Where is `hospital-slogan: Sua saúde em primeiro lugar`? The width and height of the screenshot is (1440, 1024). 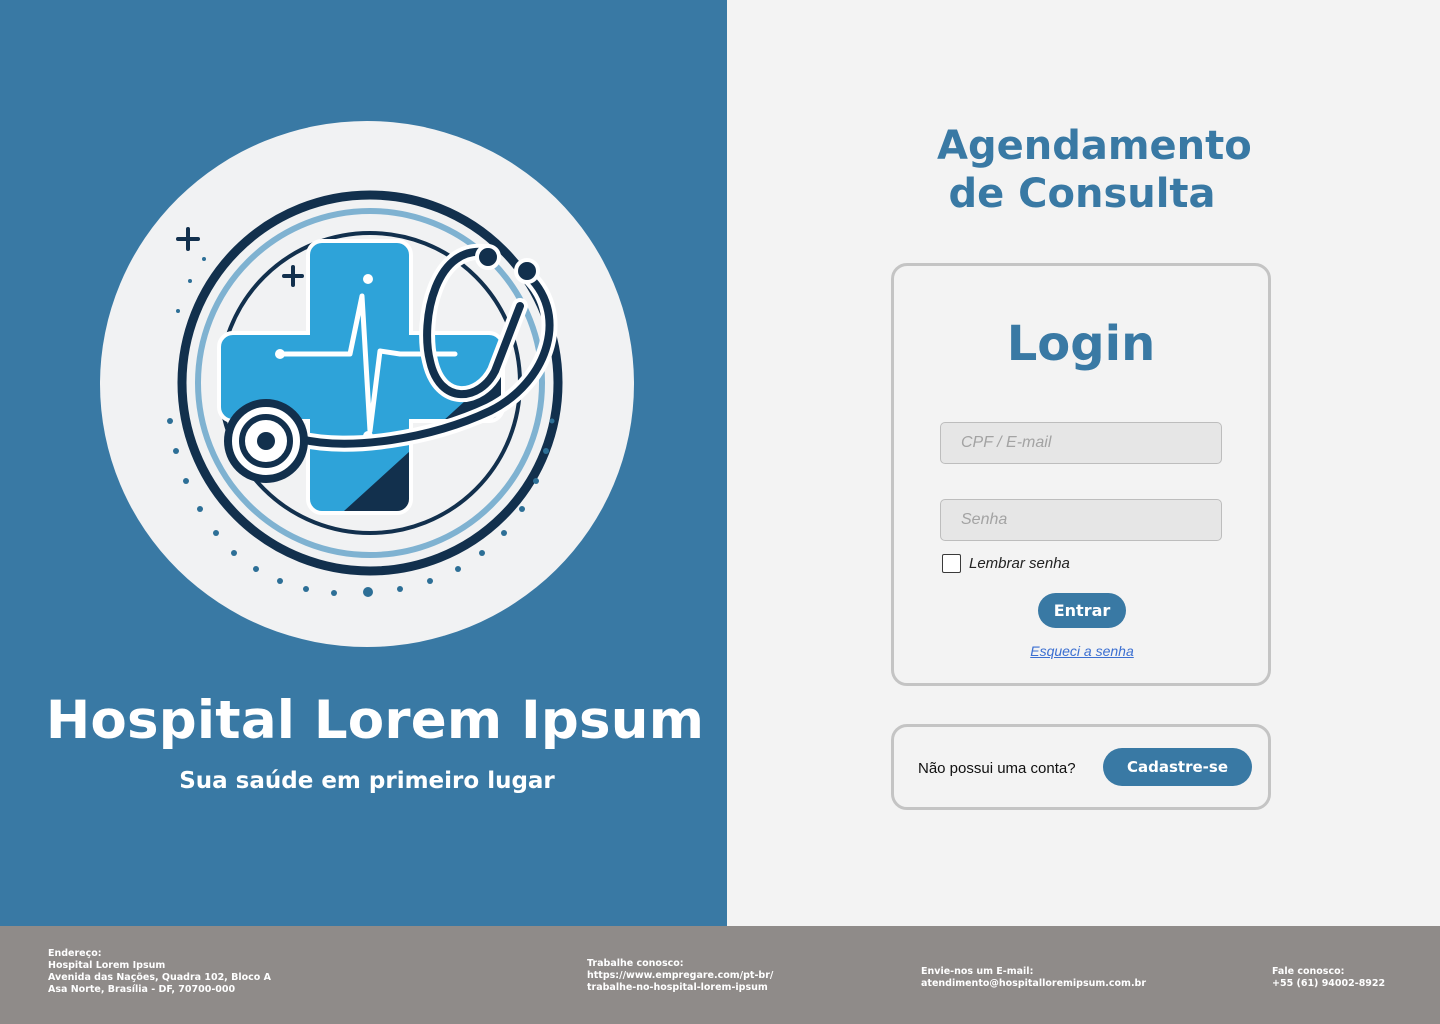
hospital-slogan: Sua saúde em primeiro lugar is located at coordinates (367, 781).